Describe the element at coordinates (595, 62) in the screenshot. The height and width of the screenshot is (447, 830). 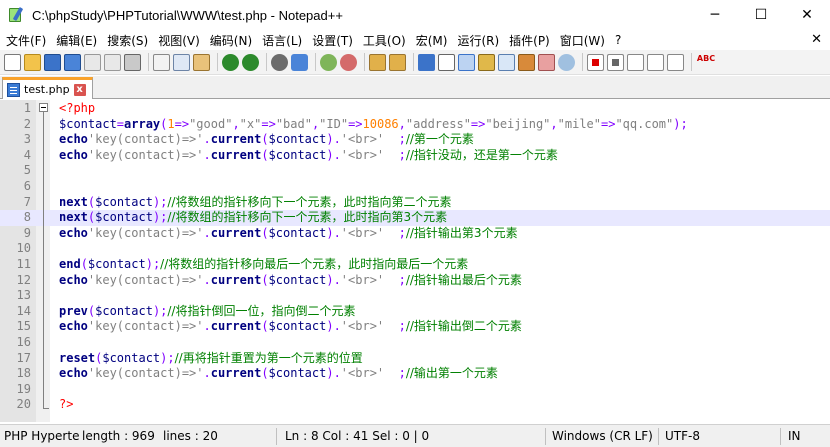
I see `record-macro-icon` at that location.